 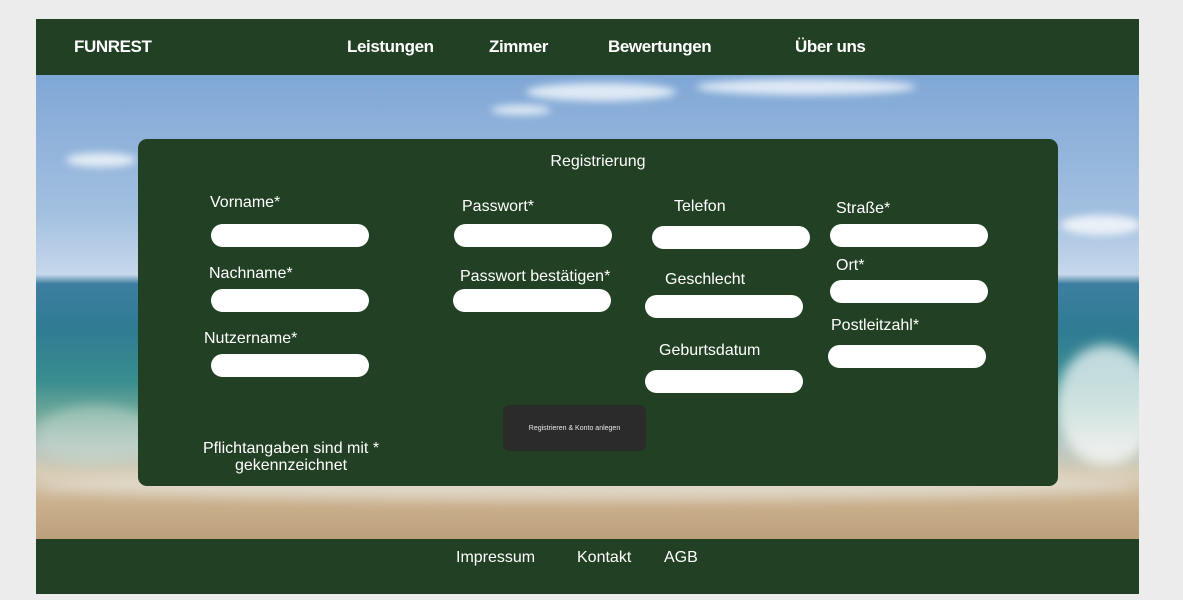 I want to click on geschlecht-input, so click(x=724, y=306).